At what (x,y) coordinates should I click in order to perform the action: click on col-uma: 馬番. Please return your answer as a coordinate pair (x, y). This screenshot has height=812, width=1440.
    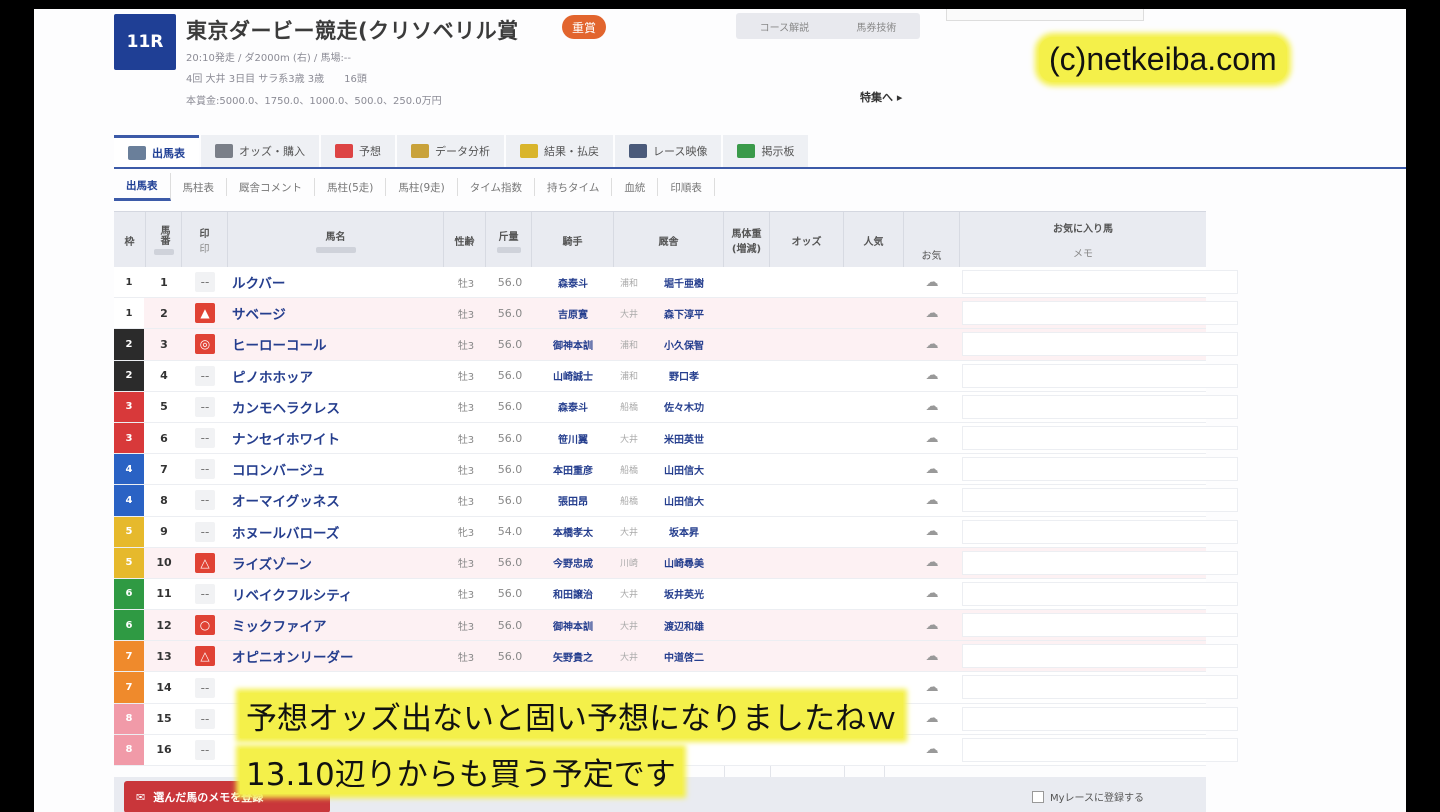
    Looking at the image, I should click on (164, 240).